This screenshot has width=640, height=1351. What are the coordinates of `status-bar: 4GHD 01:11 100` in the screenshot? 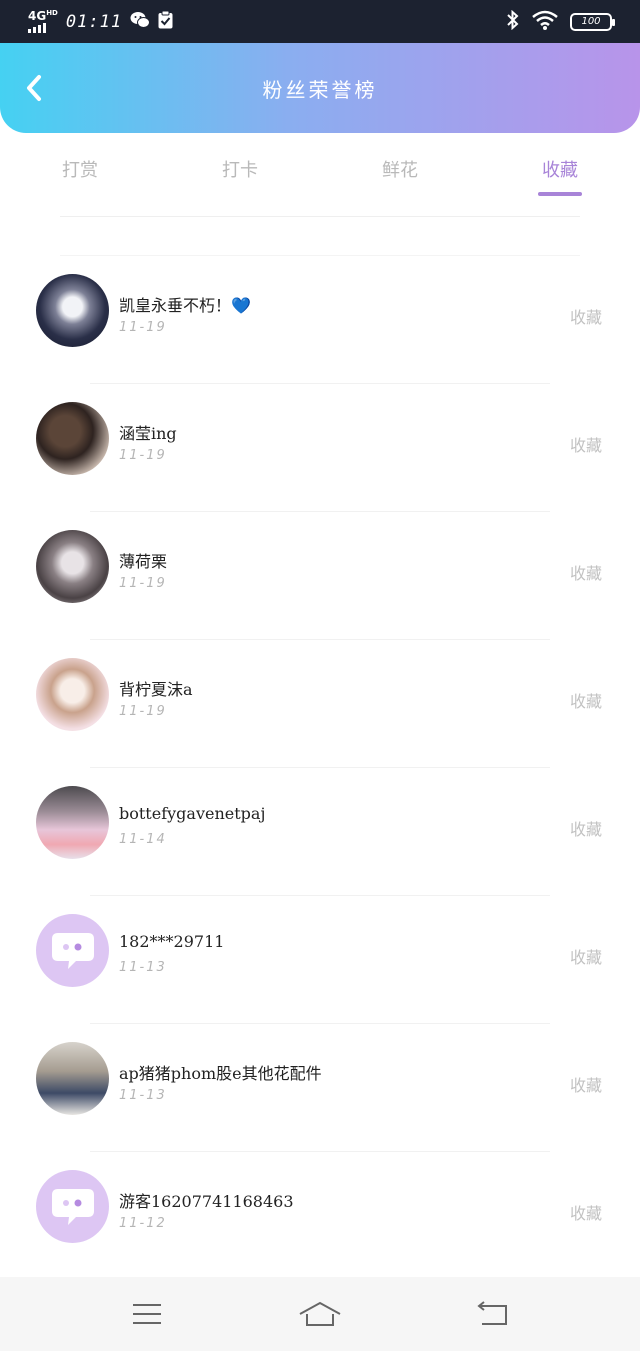 It's located at (320, 21).